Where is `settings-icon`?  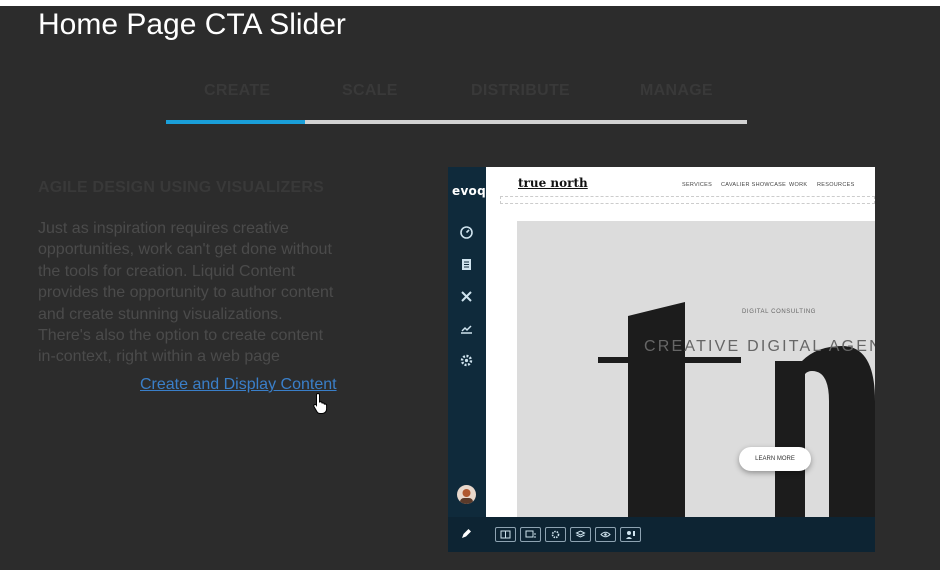 settings-icon is located at coordinates (466, 360).